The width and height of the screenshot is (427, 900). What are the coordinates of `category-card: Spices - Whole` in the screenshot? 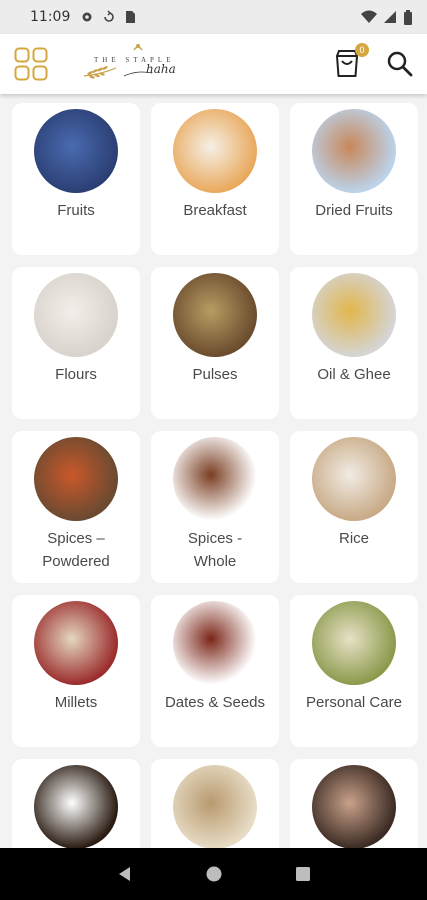 It's located at (215, 507).